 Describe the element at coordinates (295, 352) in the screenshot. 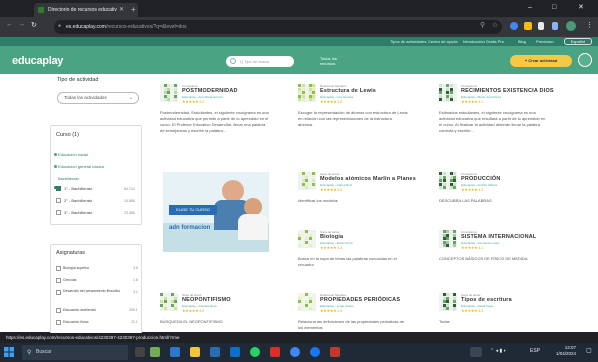

I see `chrome-icon` at that location.